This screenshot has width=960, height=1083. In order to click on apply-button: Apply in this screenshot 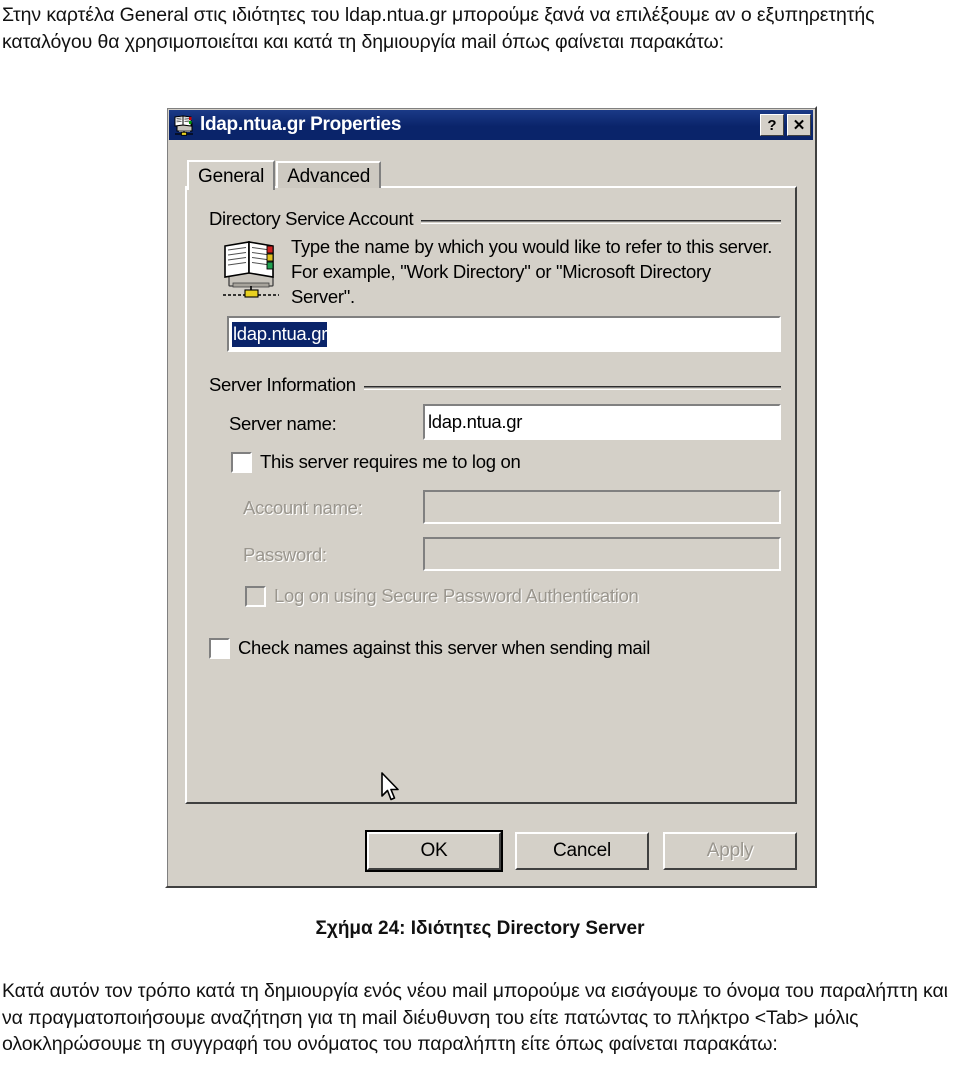, I will do `click(730, 851)`.